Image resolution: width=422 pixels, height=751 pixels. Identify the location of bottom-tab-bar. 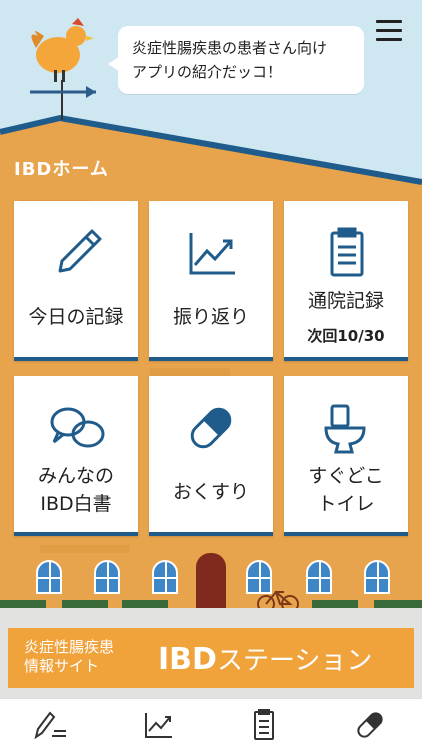
(211, 724).